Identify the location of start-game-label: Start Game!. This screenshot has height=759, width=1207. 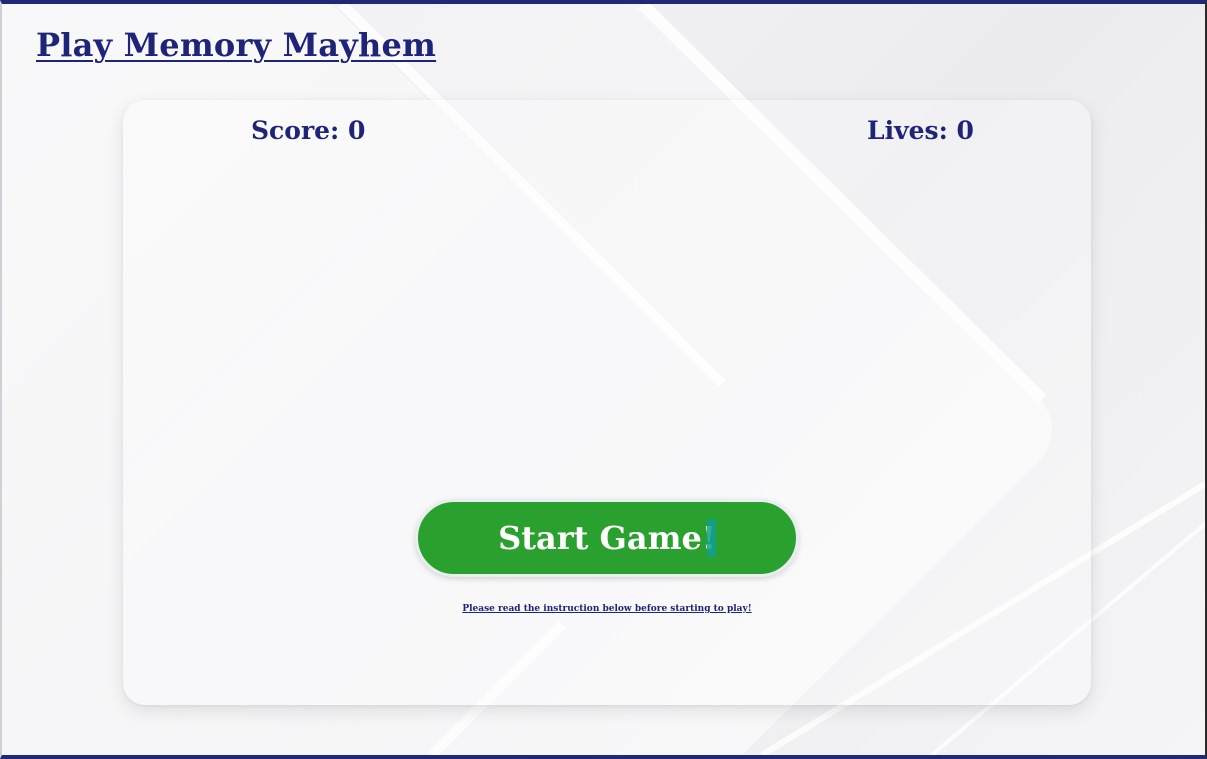
(607, 538).